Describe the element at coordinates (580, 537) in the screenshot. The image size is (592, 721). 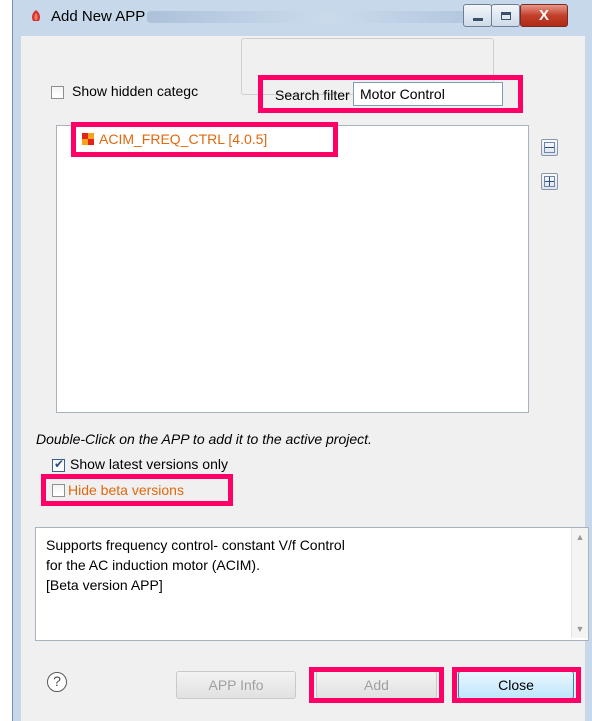
I see `scroll-up-icon: ▲` at that location.